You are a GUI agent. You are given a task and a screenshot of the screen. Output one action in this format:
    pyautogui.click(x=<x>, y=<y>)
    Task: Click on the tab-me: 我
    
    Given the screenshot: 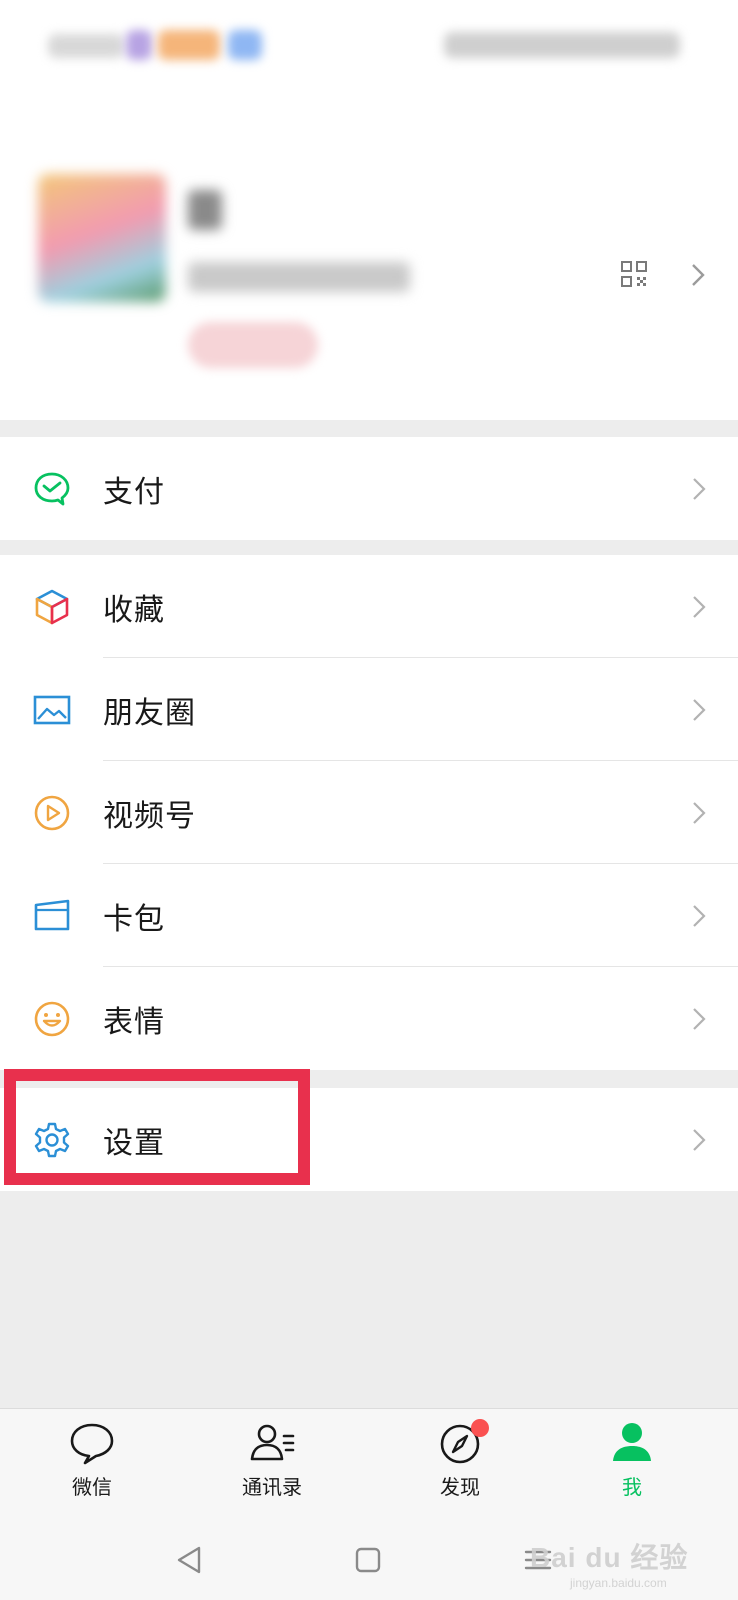 What is the action you would take?
    pyautogui.click(x=632, y=1466)
    